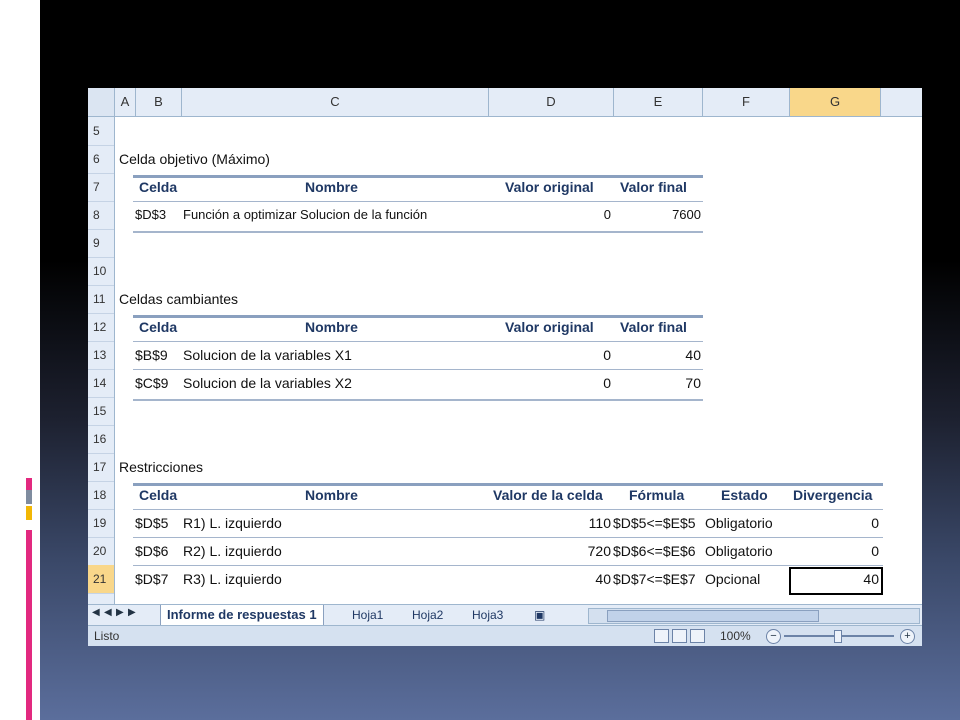  I want to click on zoom-slider-handle, so click(838, 636).